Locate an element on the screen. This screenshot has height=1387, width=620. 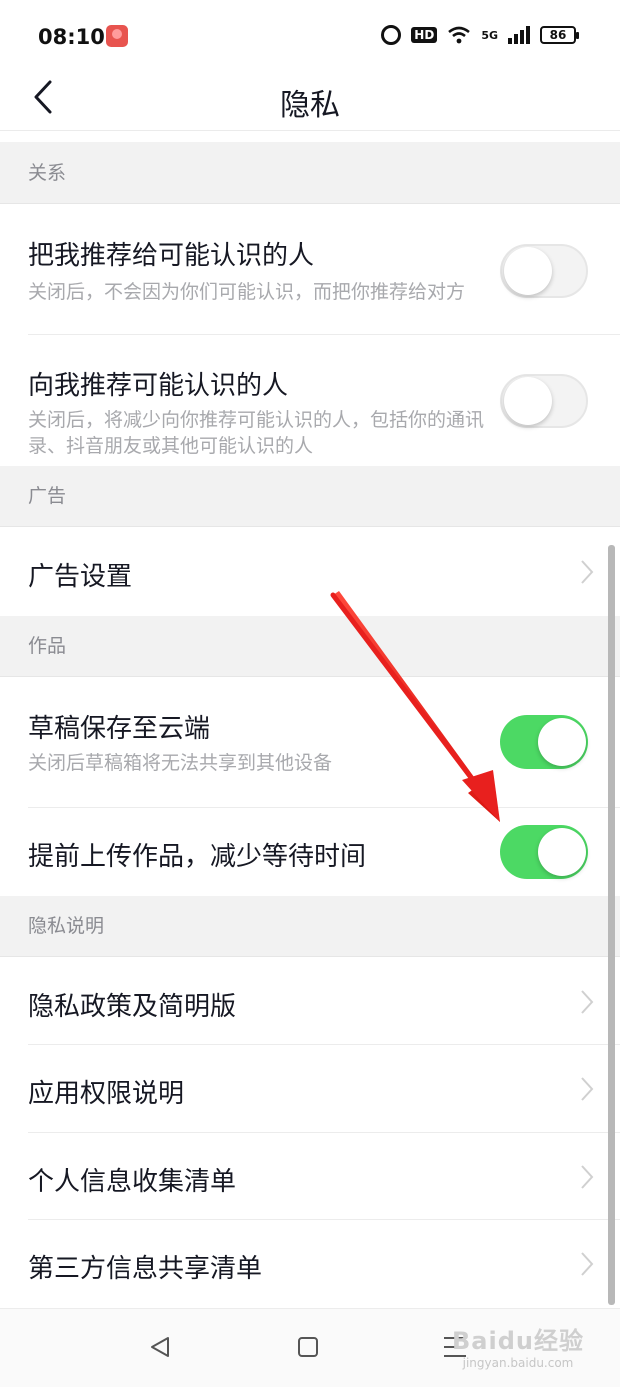
row-title: 向我推荐可能认识的人 is located at coordinates (158, 386).